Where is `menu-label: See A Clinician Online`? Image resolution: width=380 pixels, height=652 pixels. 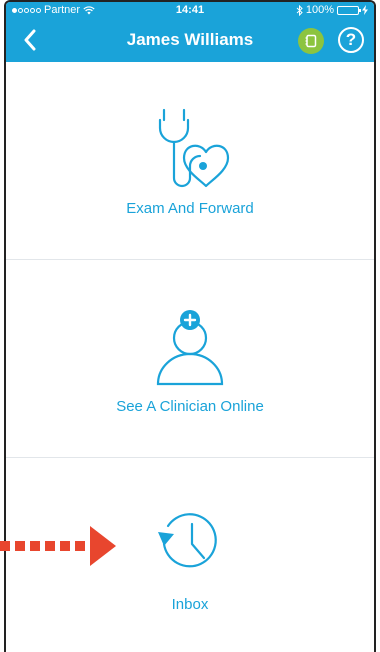 menu-label: See A Clinician Online is located at coordinates (190, 406).